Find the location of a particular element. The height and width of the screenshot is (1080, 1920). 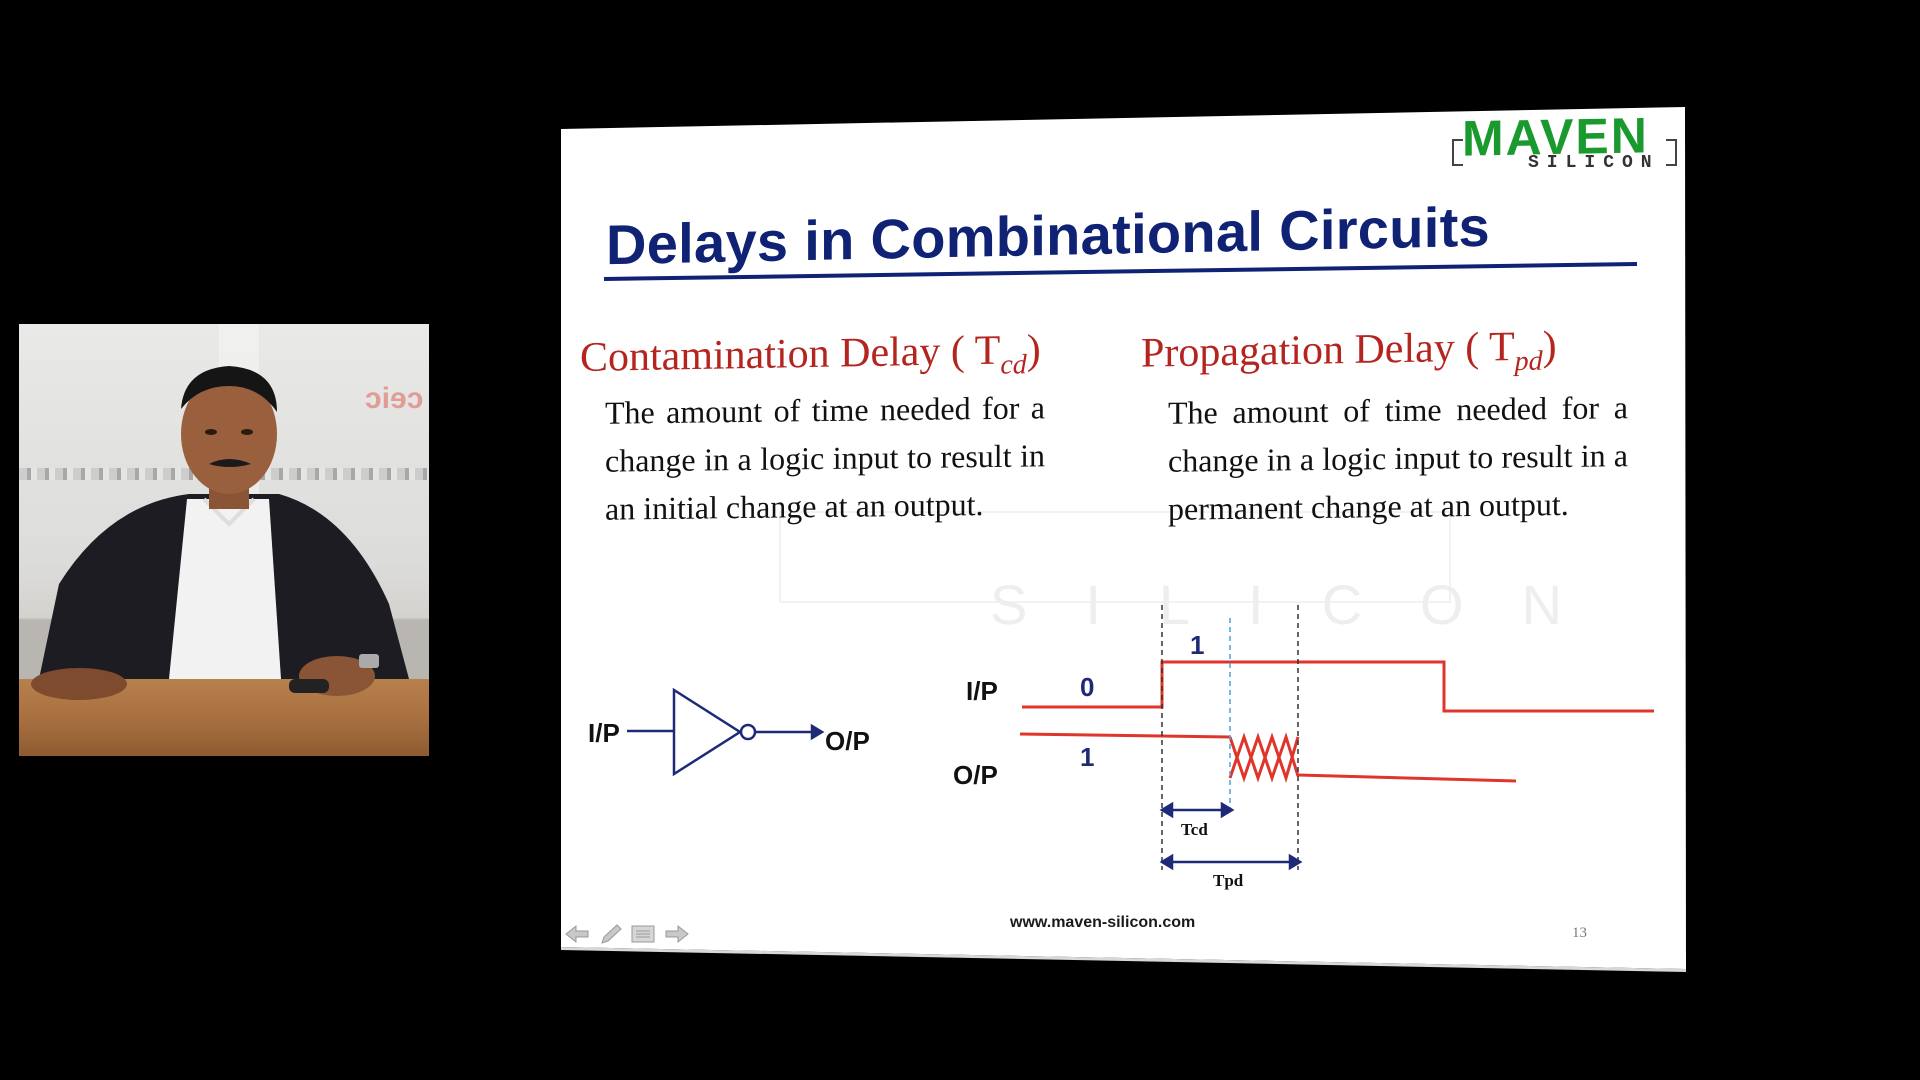

page-number: 13 is located at coordinates (1579, 933).